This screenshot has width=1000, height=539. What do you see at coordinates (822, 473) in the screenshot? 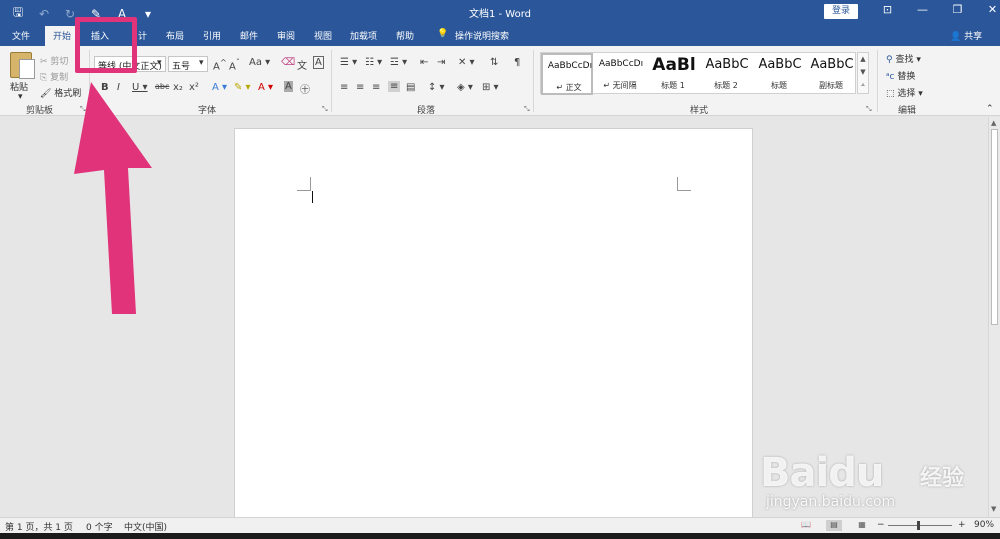
I see `watermark-logo: Baidu` at bounding box center [822, 473].